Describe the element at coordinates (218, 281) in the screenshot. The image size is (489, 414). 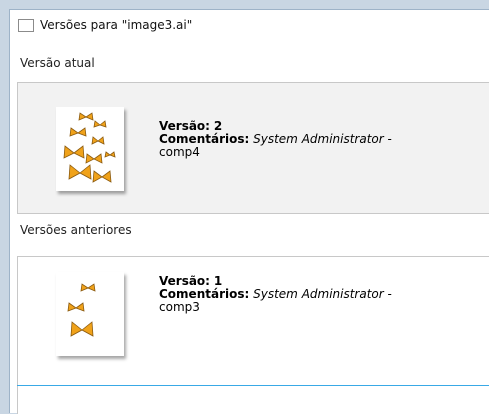
I see `version-number: 1` at that location.